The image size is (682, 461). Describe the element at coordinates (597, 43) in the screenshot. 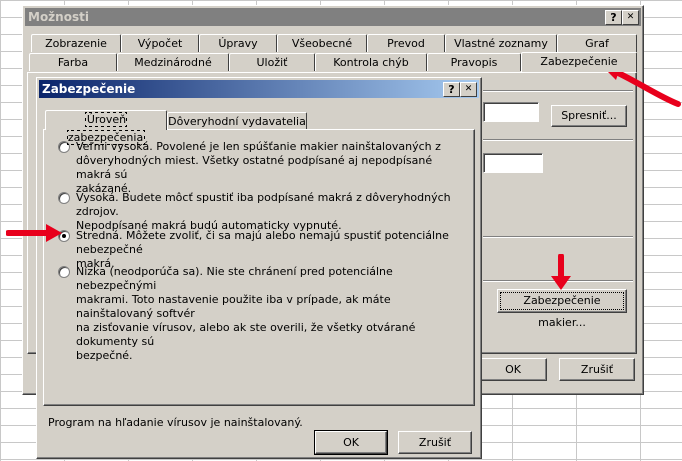

I see `tab-graf: Graf` at that location.